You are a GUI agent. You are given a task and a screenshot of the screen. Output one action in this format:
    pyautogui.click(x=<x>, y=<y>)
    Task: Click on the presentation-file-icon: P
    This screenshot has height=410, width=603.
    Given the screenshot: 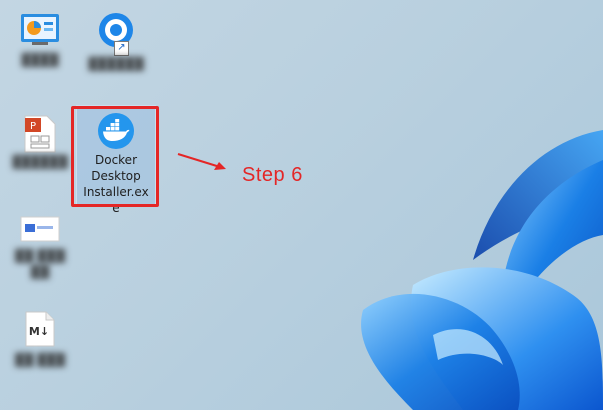 What is the action you would take?
    pyautogui.click(x=40, y=136)
    